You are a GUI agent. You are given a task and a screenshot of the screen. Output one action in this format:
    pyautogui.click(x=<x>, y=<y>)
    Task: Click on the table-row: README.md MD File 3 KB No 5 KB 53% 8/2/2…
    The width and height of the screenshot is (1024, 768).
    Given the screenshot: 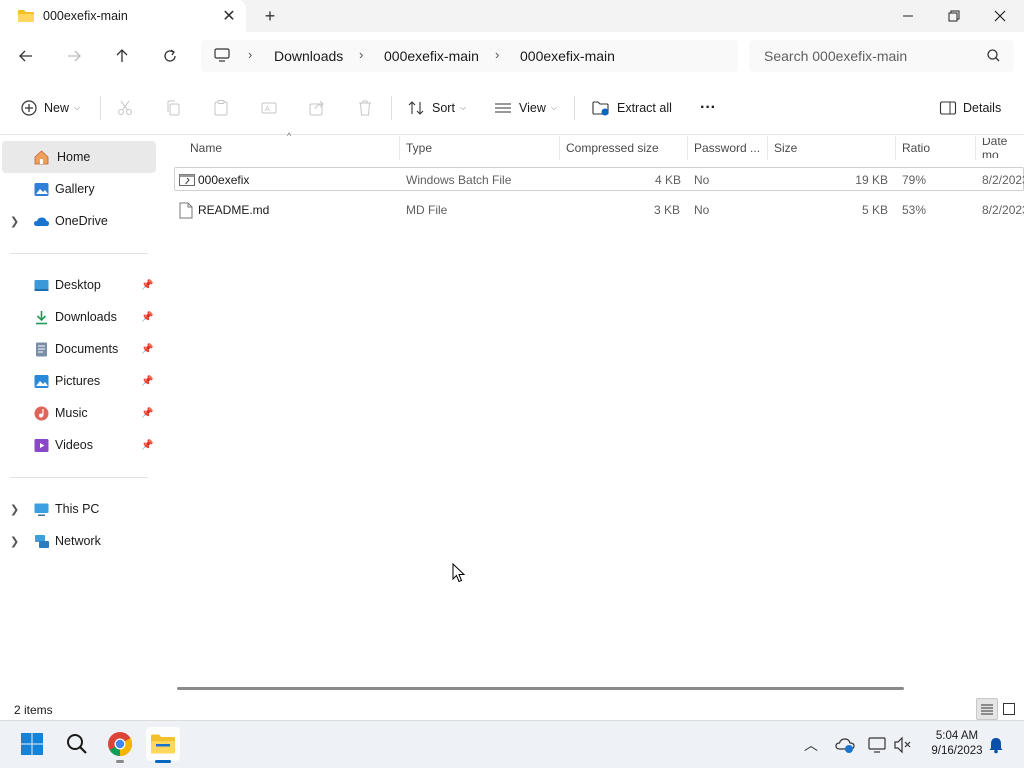 What is the action you would take?
    pyautogui.click(x=599, y=210)
    